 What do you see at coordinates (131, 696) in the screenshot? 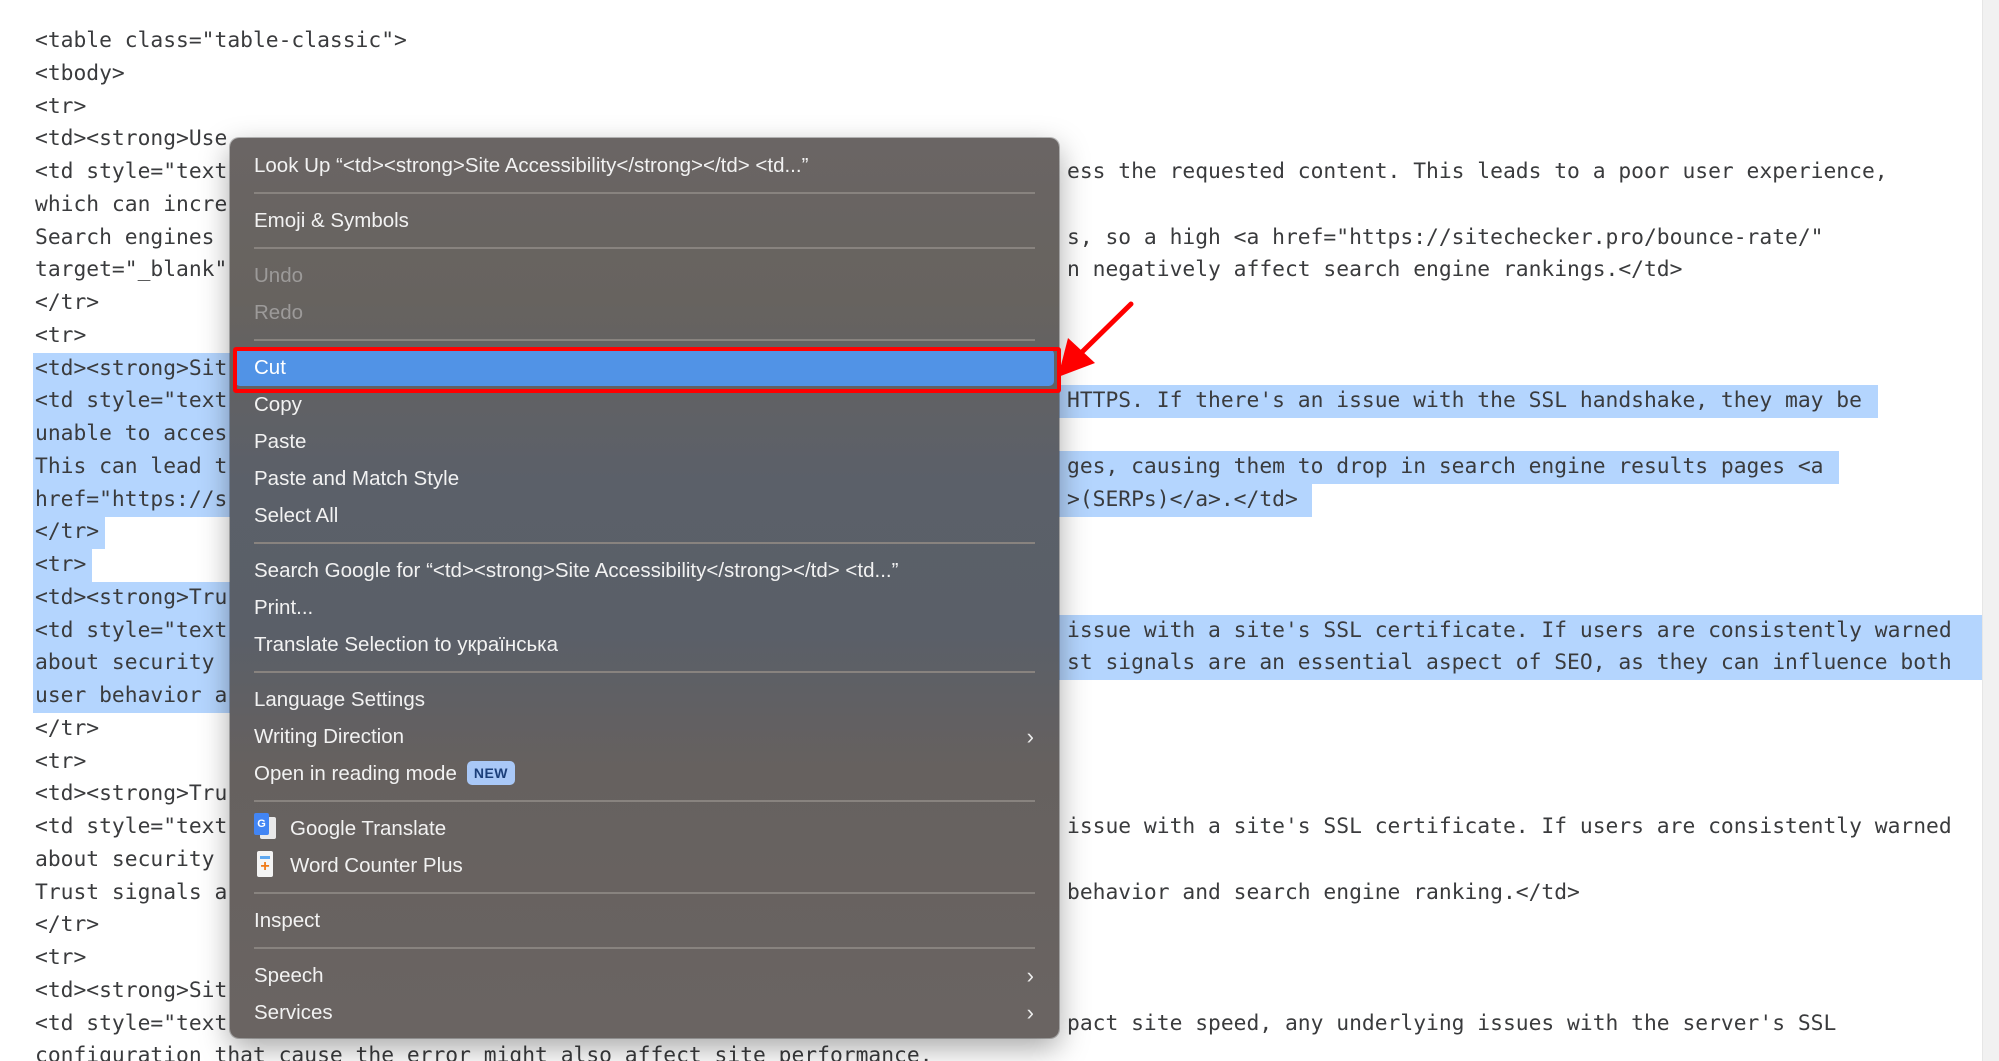
I see `code-line: user behavior a` at bounding box center [131, 696].